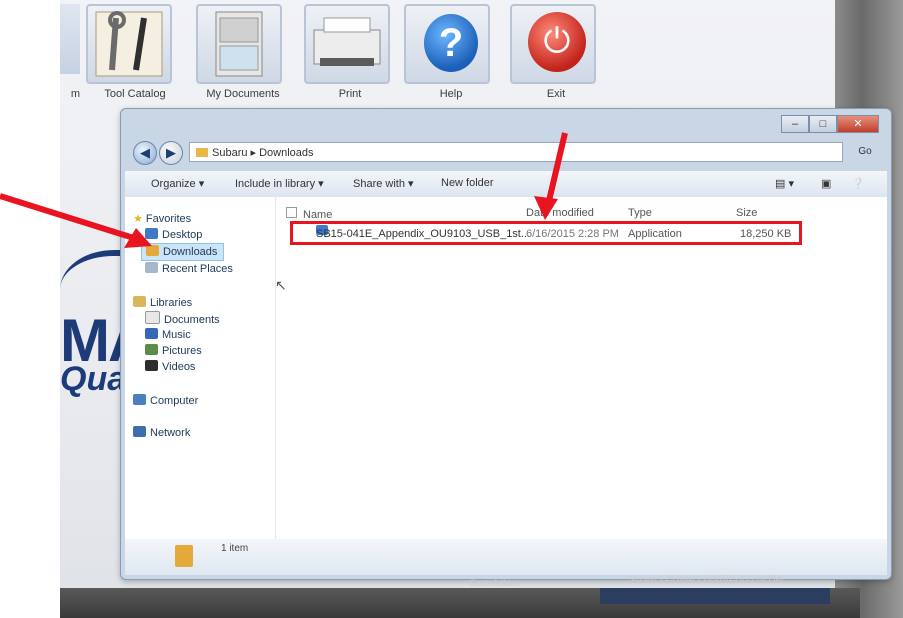 The image size is (903, 618). What do you see at coordinates (556, 169) in the screenshot?
I see `arrow-to-file` at bounding box center [556, 169].